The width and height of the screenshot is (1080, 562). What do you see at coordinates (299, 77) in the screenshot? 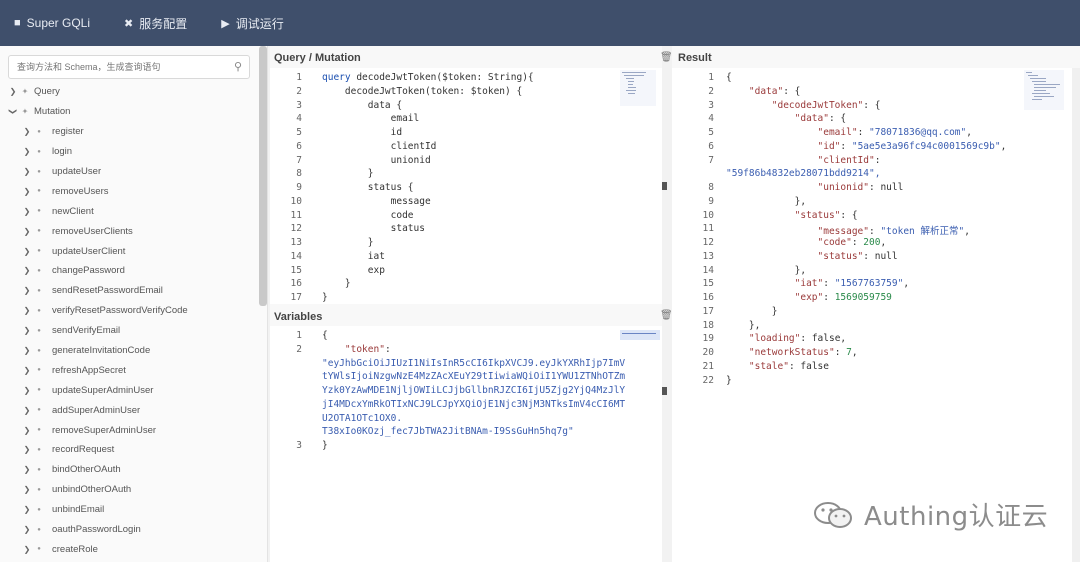
I see `line-number: 1` at bounding box center [299, 77].